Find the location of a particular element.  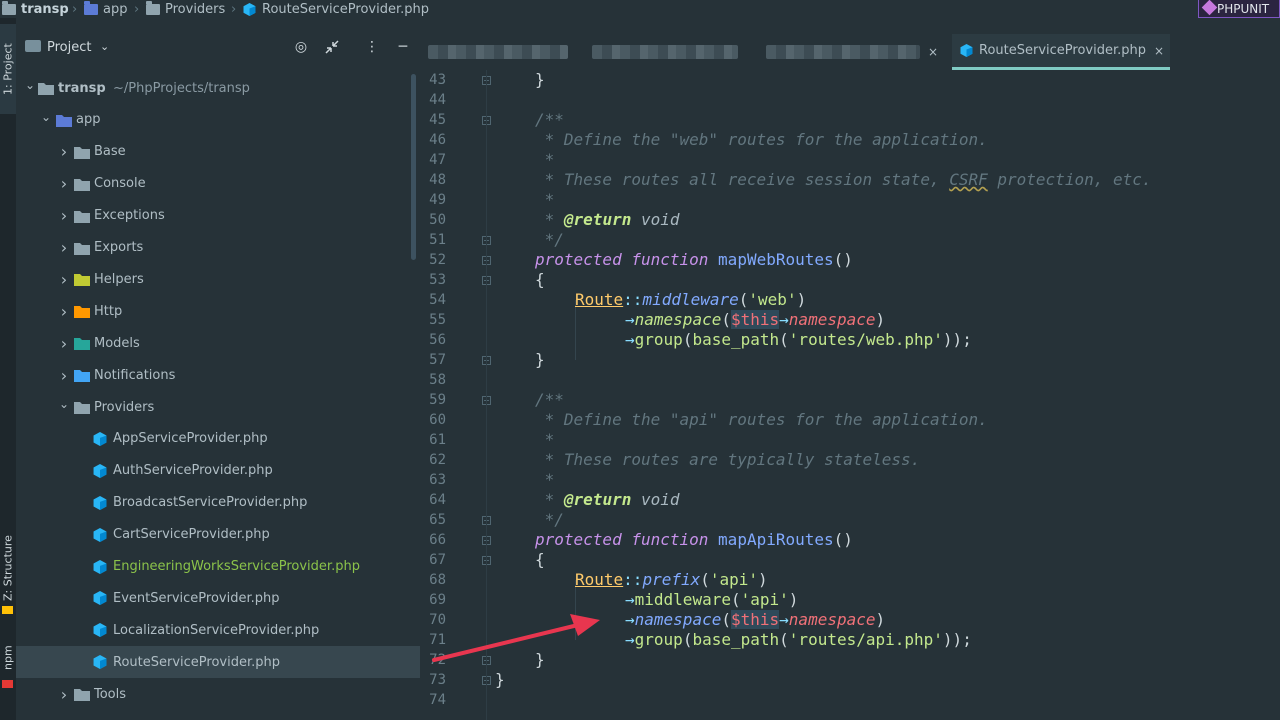

tree-item-folder: ⌄ transp ~/PhpProjects/transp is located at coordinates (218, 88).